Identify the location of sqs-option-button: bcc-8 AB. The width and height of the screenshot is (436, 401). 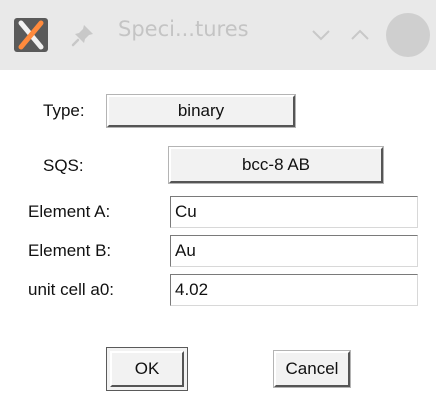
(276, 165).